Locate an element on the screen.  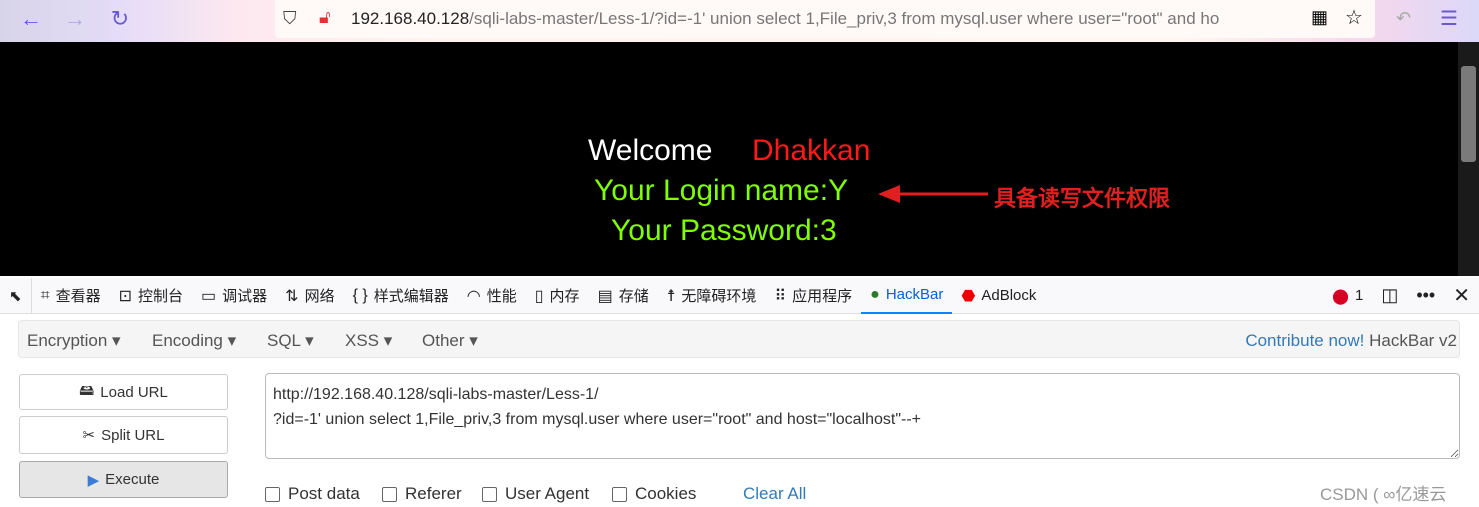
annotation-text: 具备读写文件权限 is located at coordinates (1082, 198).